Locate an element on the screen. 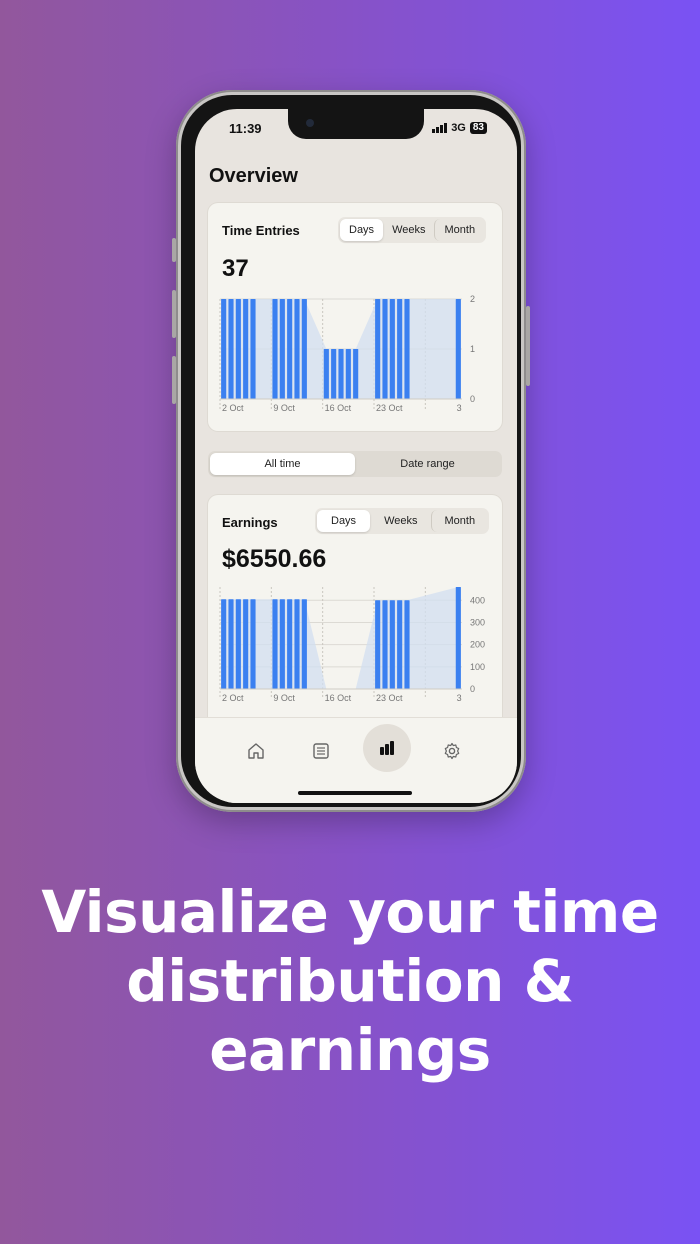 The image size is (700, 1244). date-range-toggle: All time Date range is located at coordinates (355, 464).